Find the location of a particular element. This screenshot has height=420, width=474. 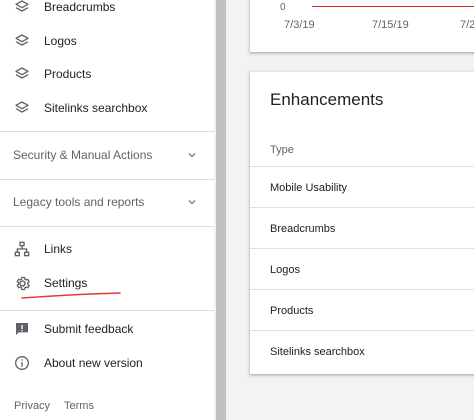

section-label: Security & Manual Actions is located at coordinates (83, 155).